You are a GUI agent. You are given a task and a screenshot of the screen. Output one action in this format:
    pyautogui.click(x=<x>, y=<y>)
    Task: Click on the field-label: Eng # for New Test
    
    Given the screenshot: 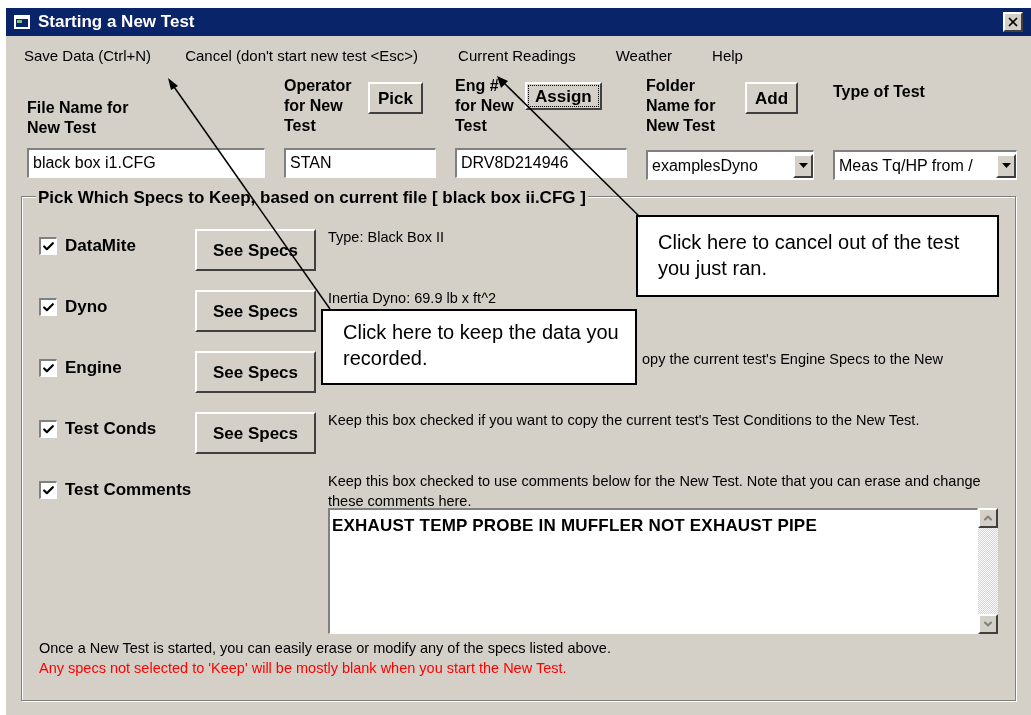 What is the action you would take?
    pyautogui.click(x=485, y=106)
    